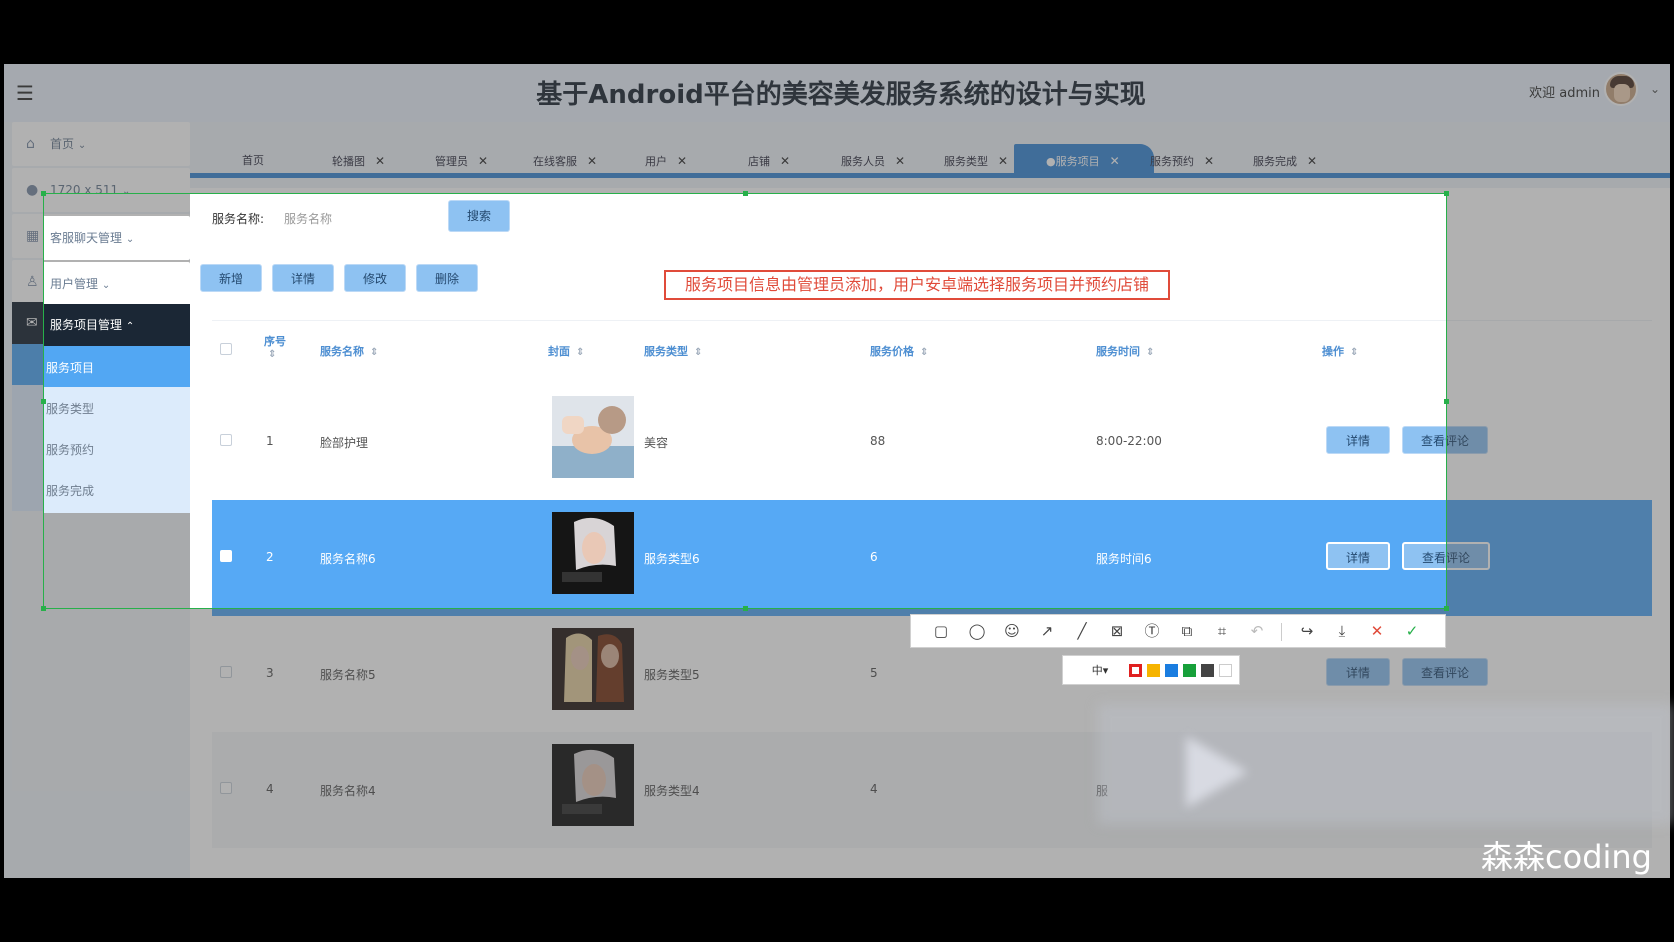 The width and height of the screenshot is (1674, 942). What do you see at coordinates (1117, 631) in the screenshot?
I see `mosaic-tool-icon: ⊠` at bounding box center [1117, 631].